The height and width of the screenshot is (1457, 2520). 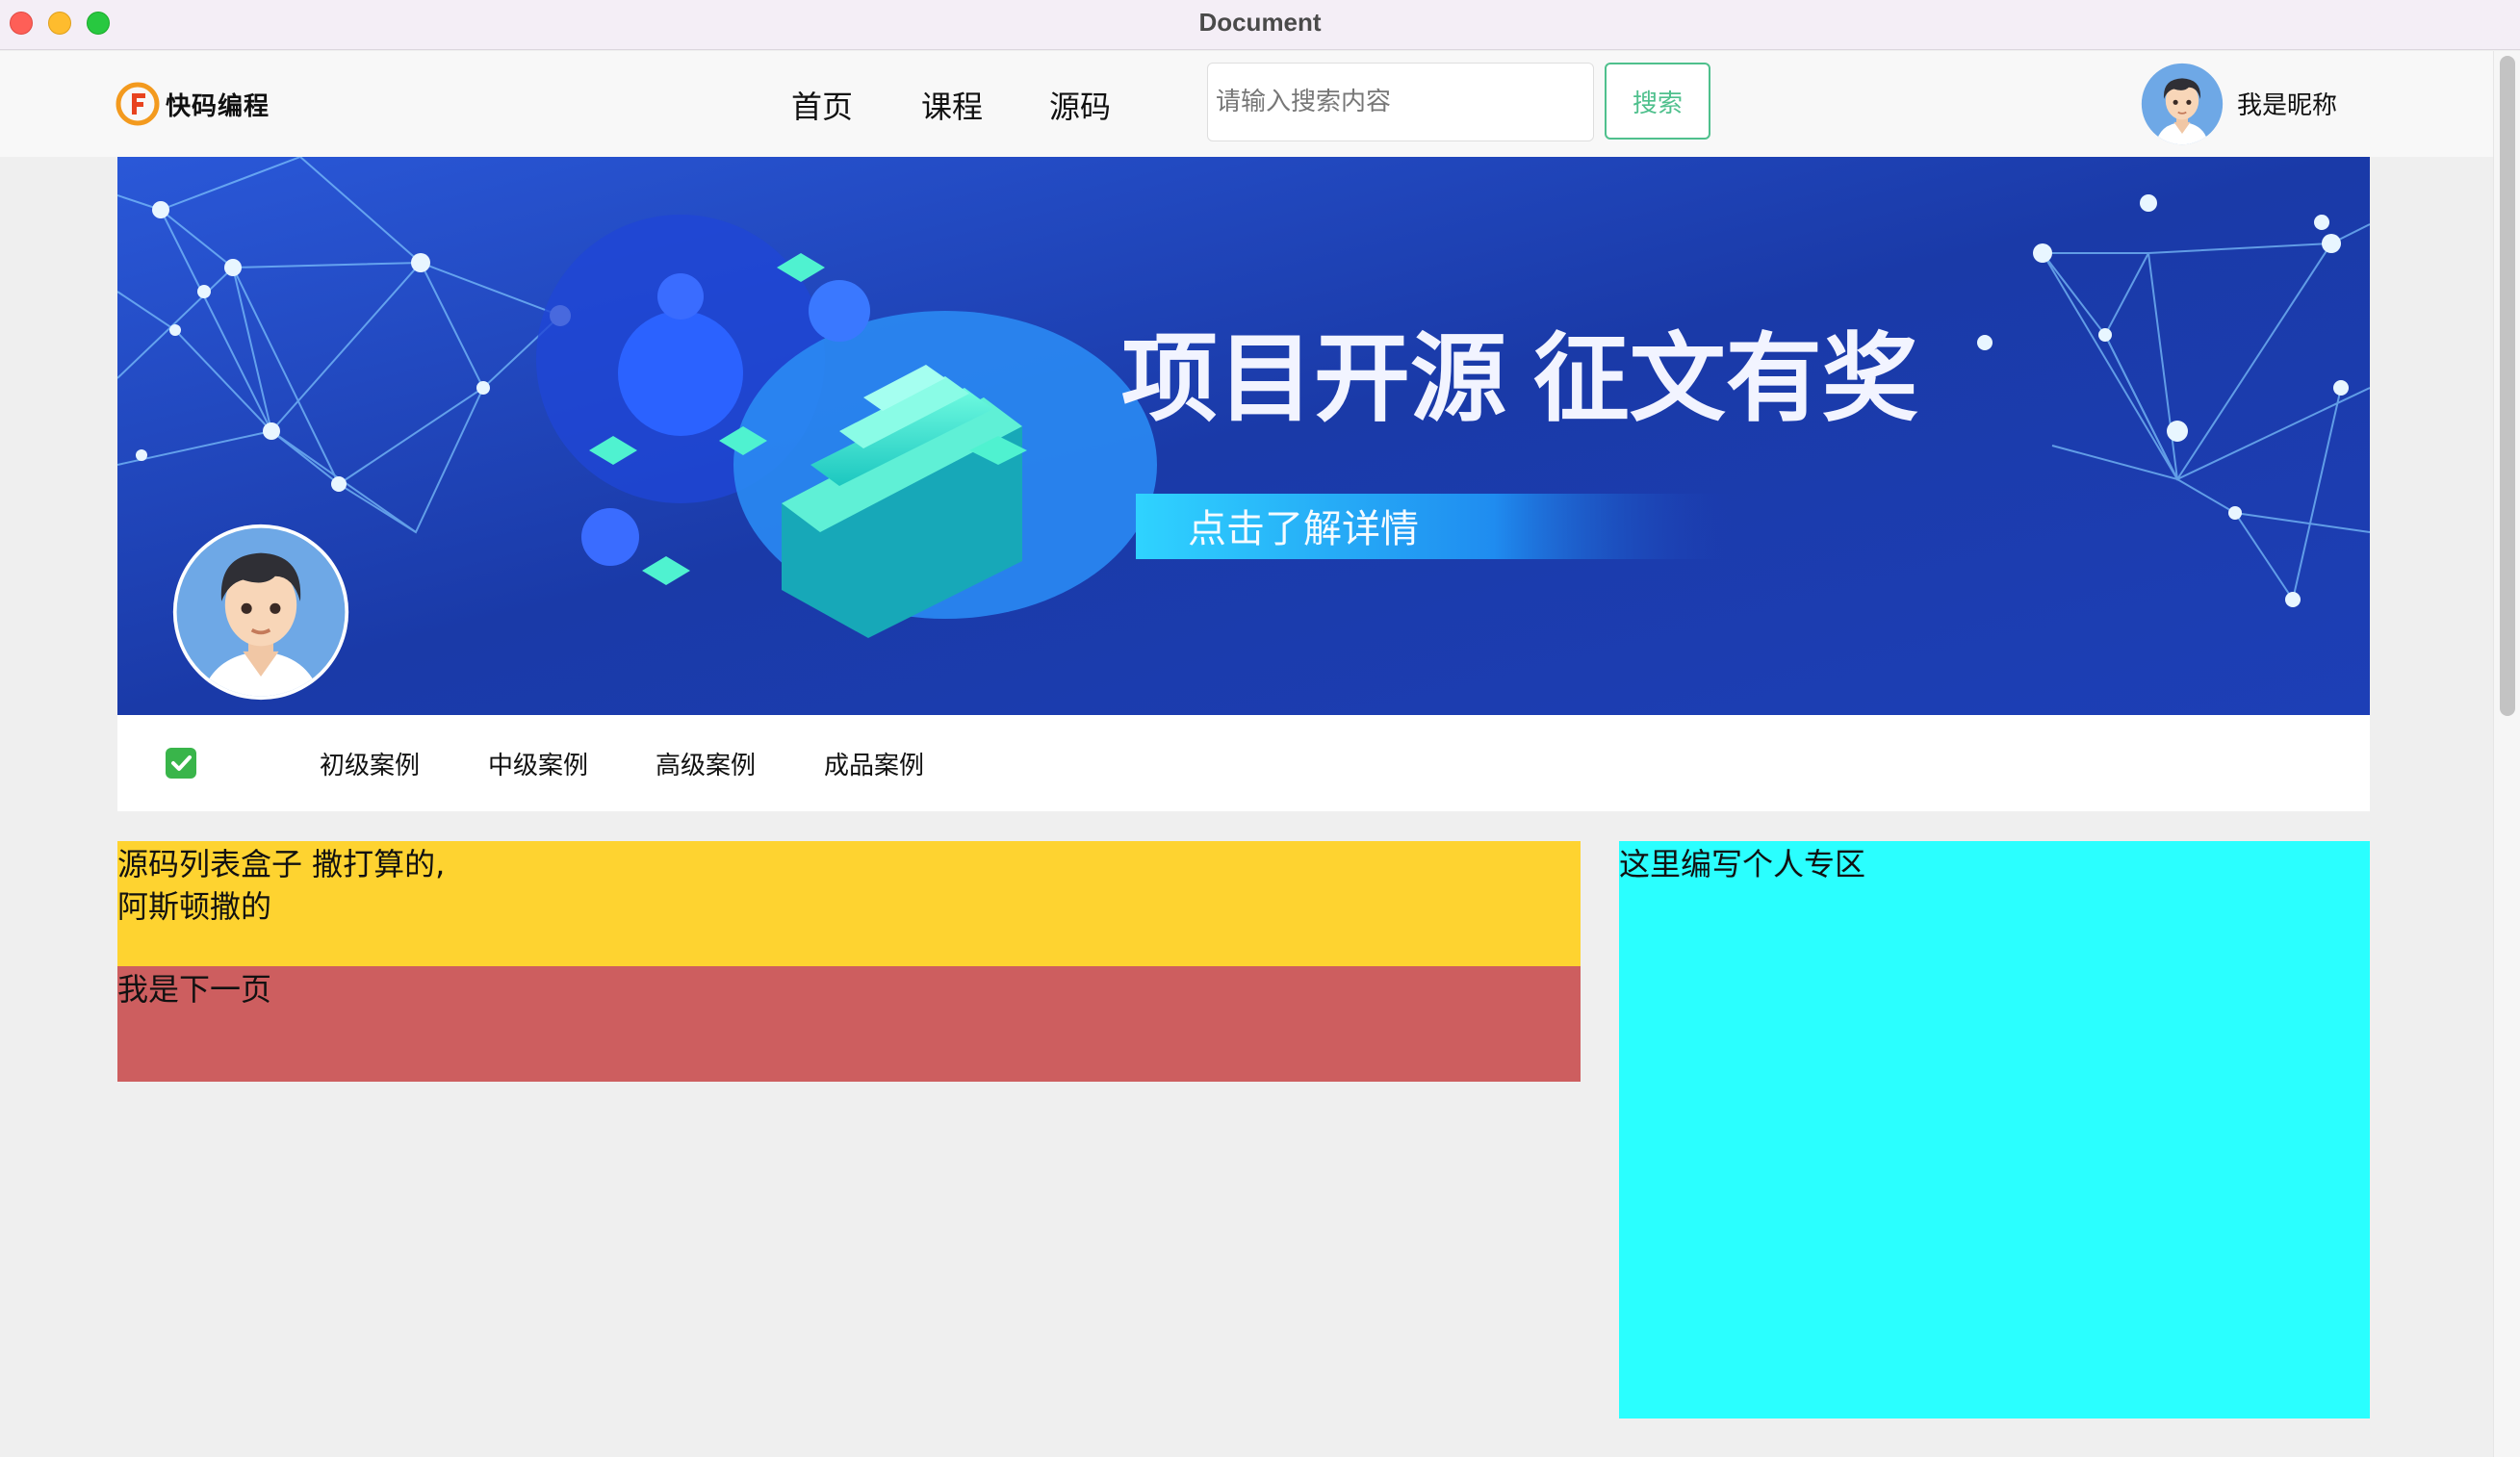 I want to click on search-button: 搜索, so click(x=1657, y=101).